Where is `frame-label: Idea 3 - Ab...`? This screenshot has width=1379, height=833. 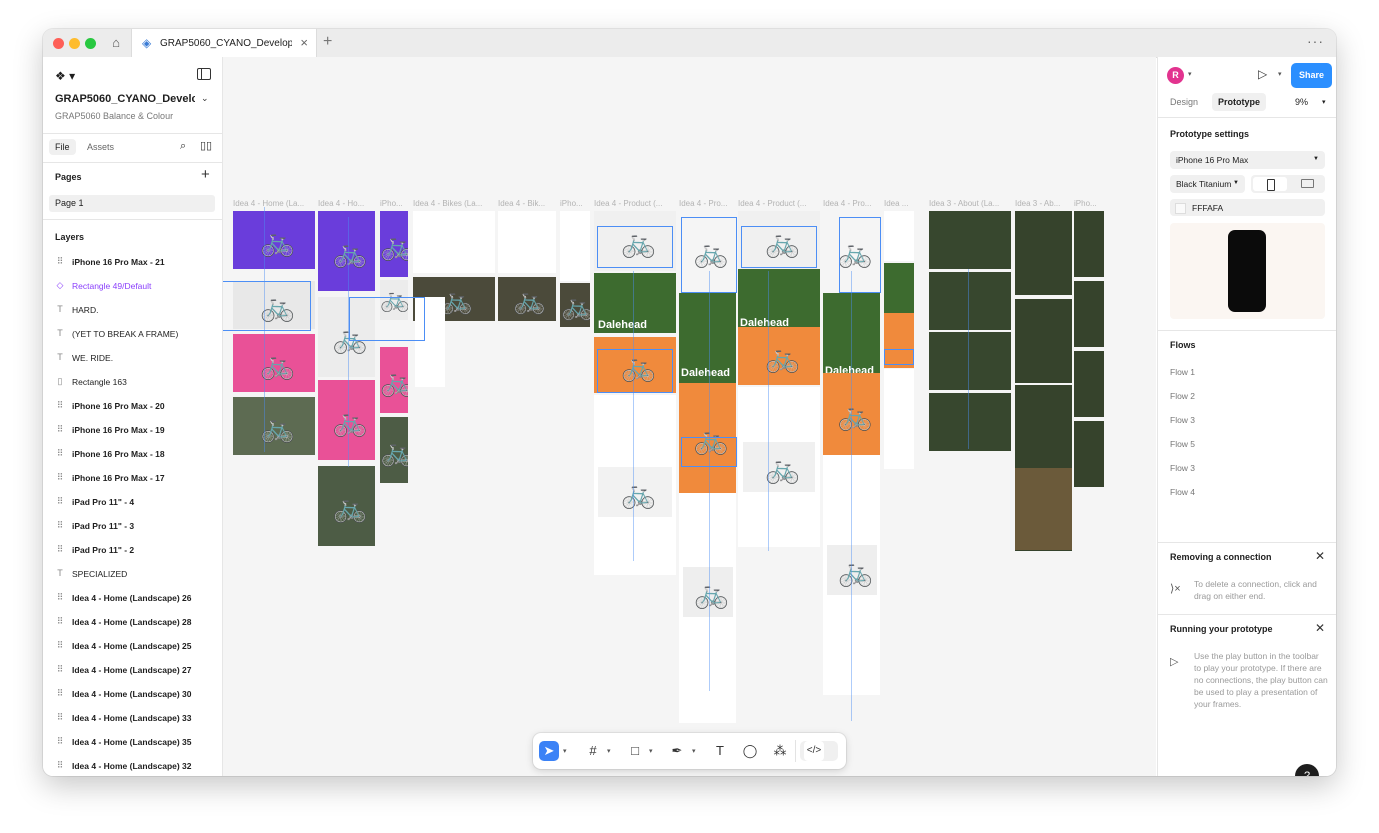
frame-label: Idea 3 - Ab... is located at coordinates (1042, 203).